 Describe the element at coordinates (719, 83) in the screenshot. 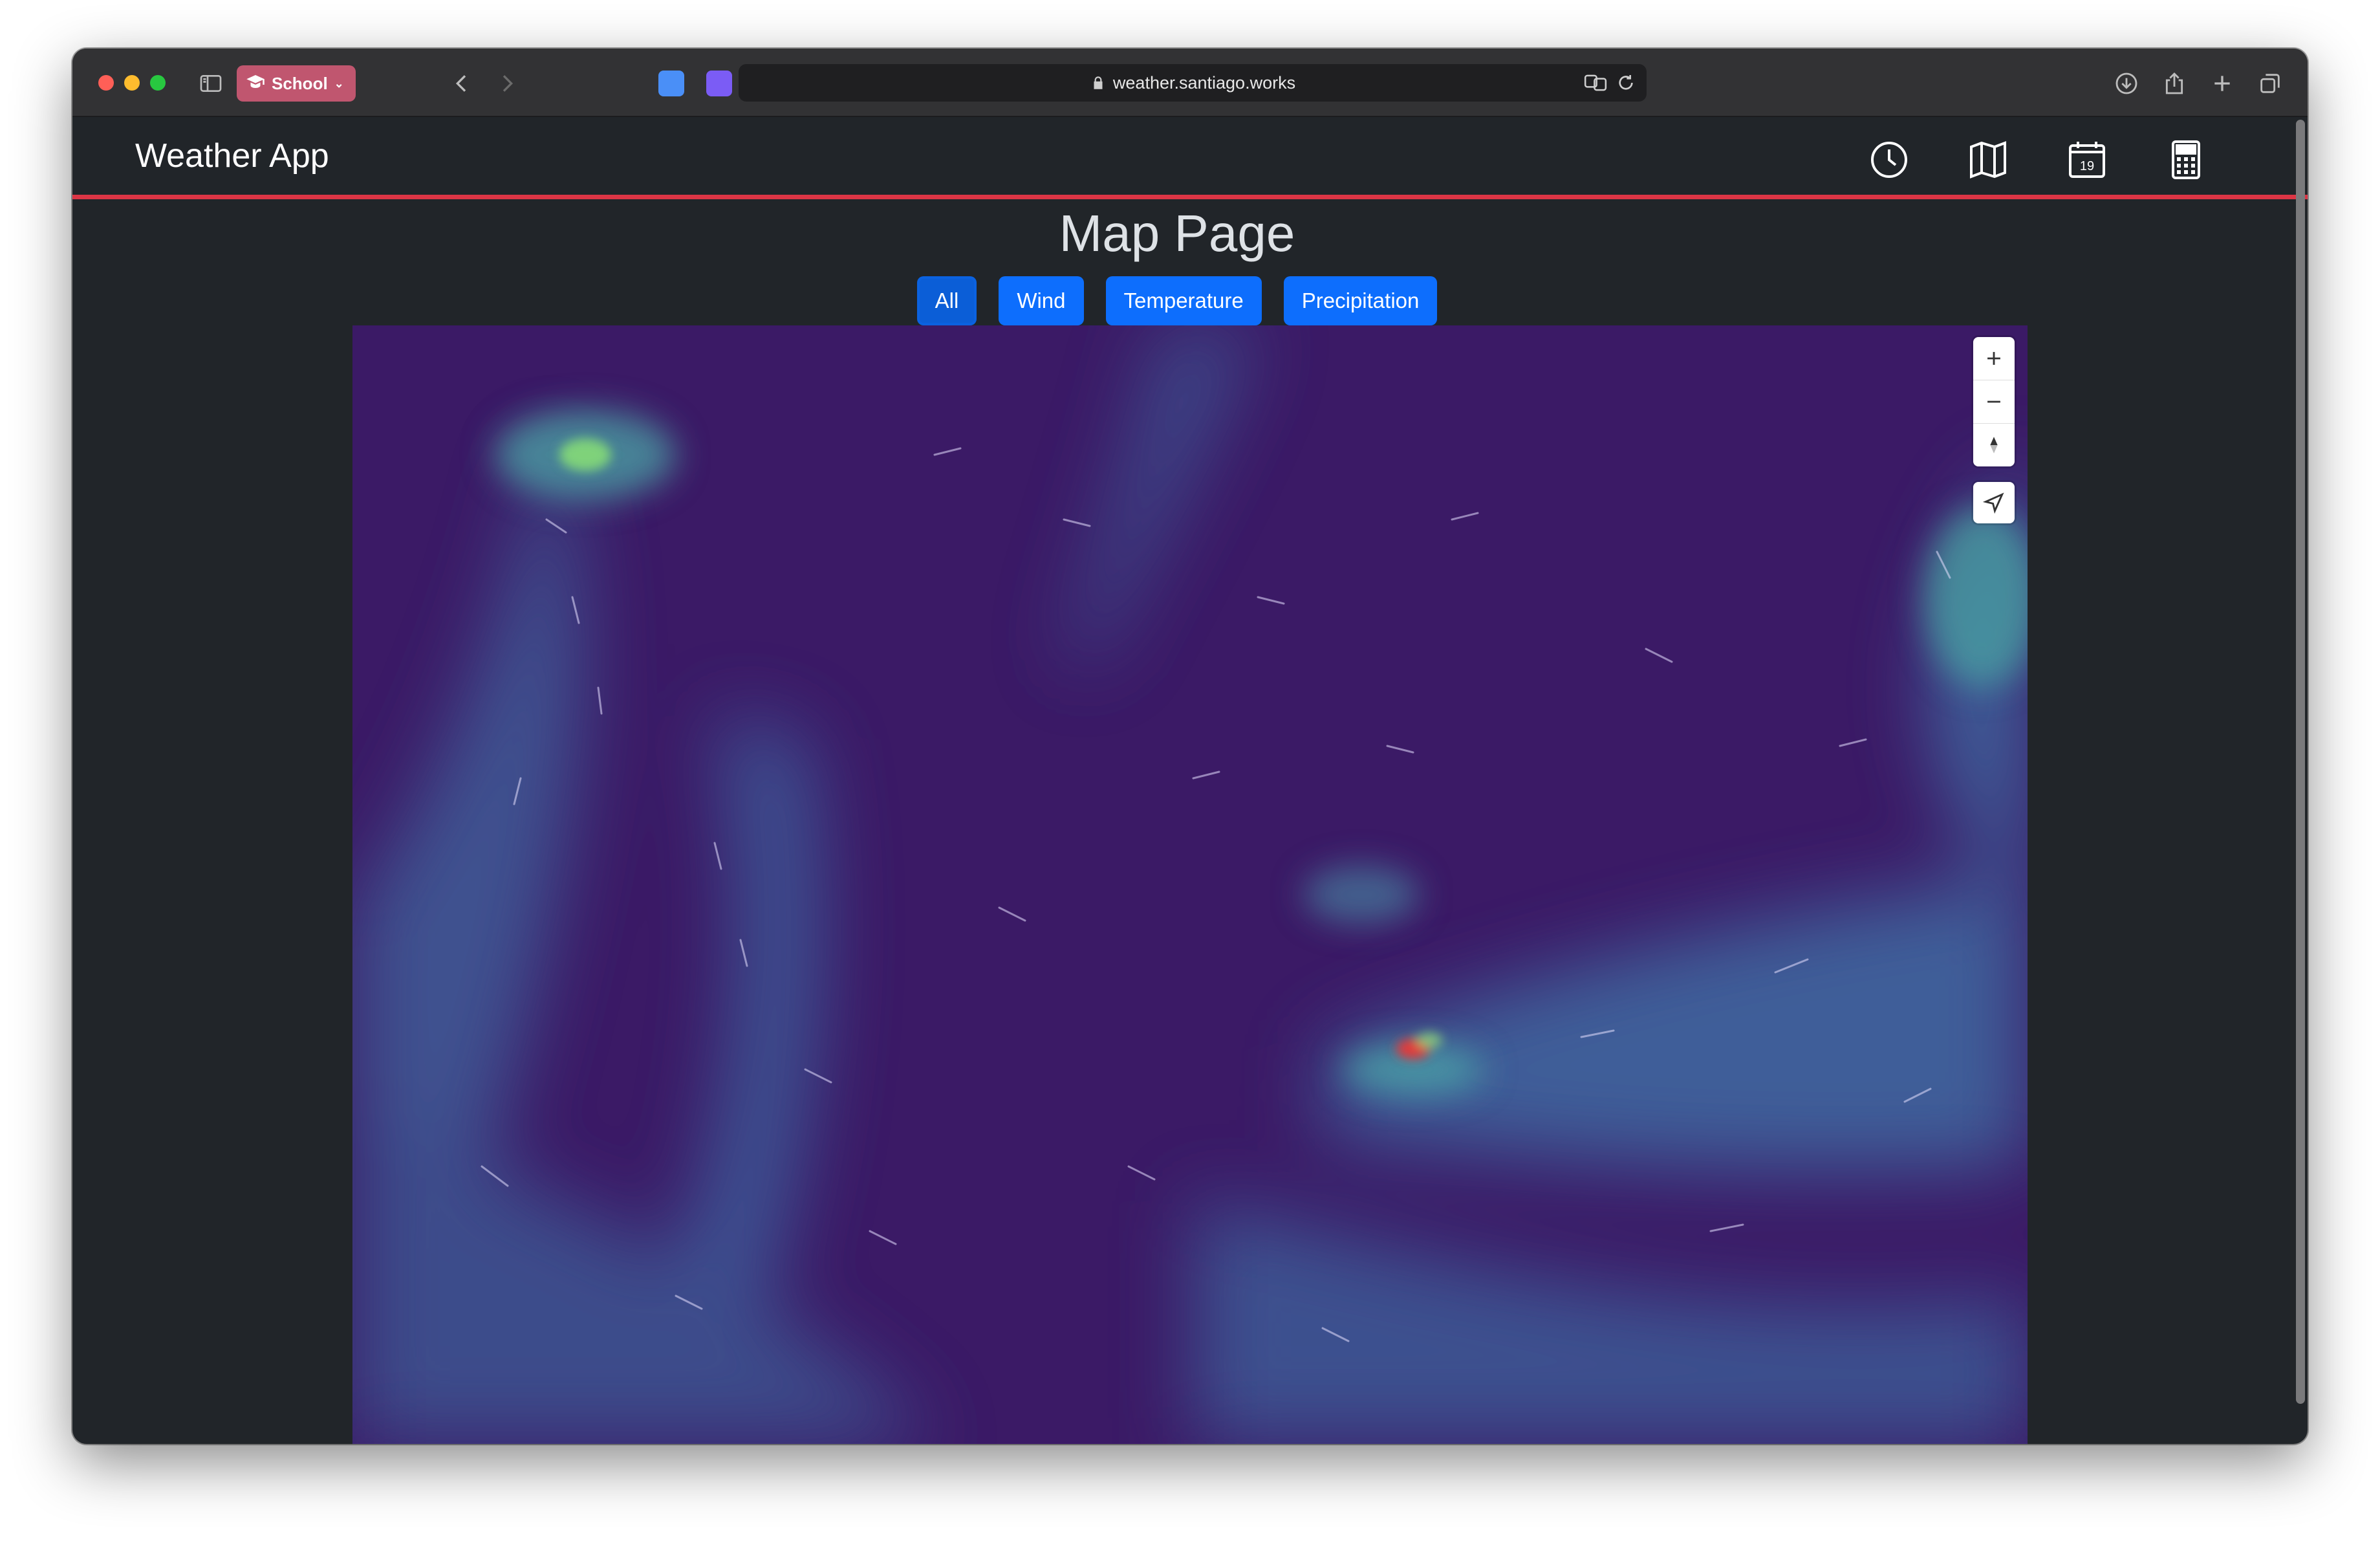

I see `app-tab-icon` at that location.